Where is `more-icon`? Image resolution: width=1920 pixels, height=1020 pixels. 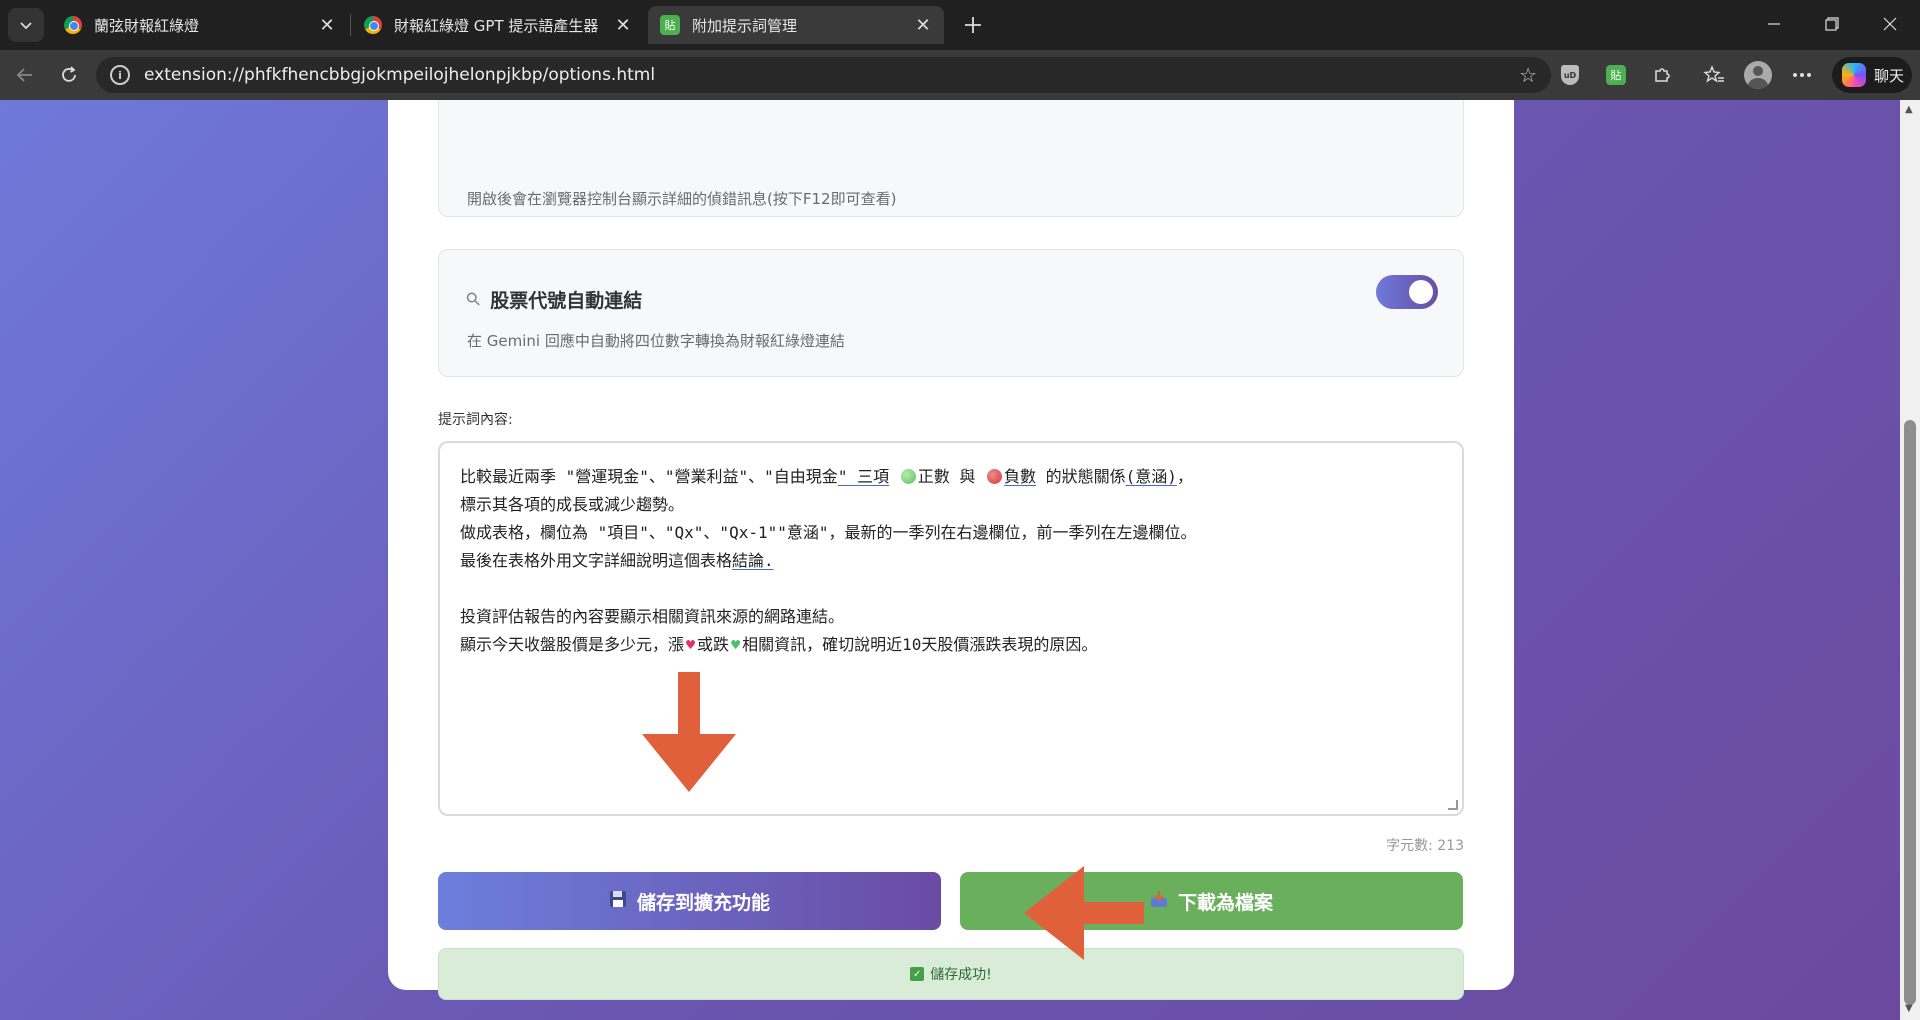 more-icon is located at coordinates (1802, 75).